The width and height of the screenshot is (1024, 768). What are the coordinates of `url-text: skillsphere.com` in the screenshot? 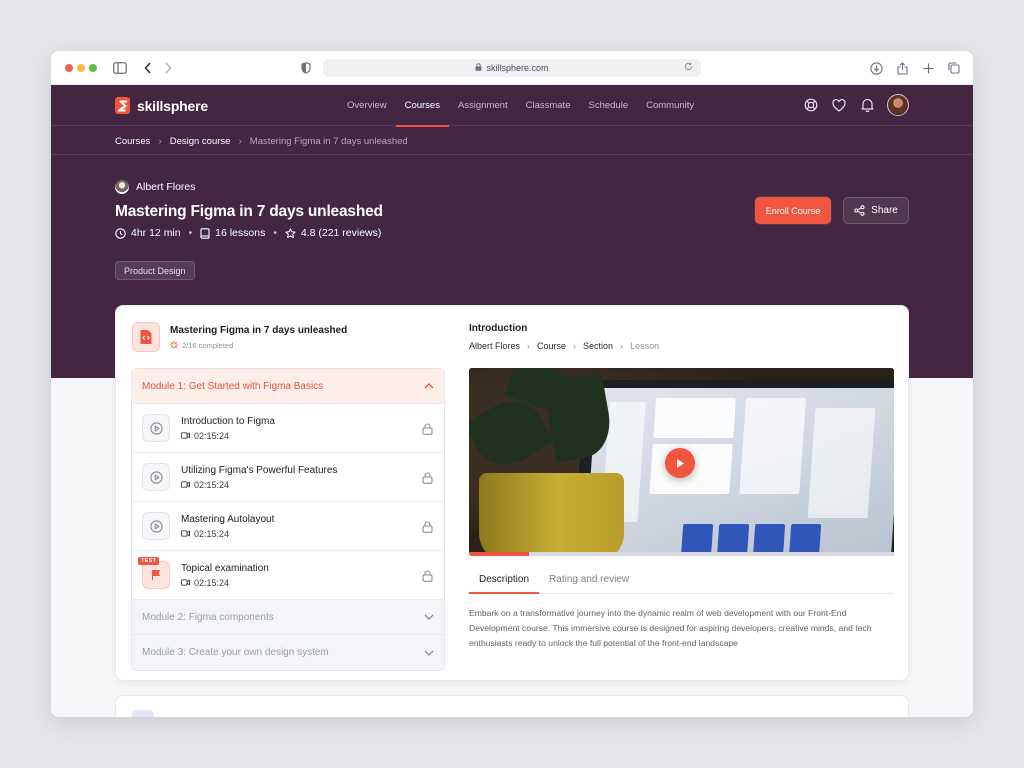 It's located at (517, 68).